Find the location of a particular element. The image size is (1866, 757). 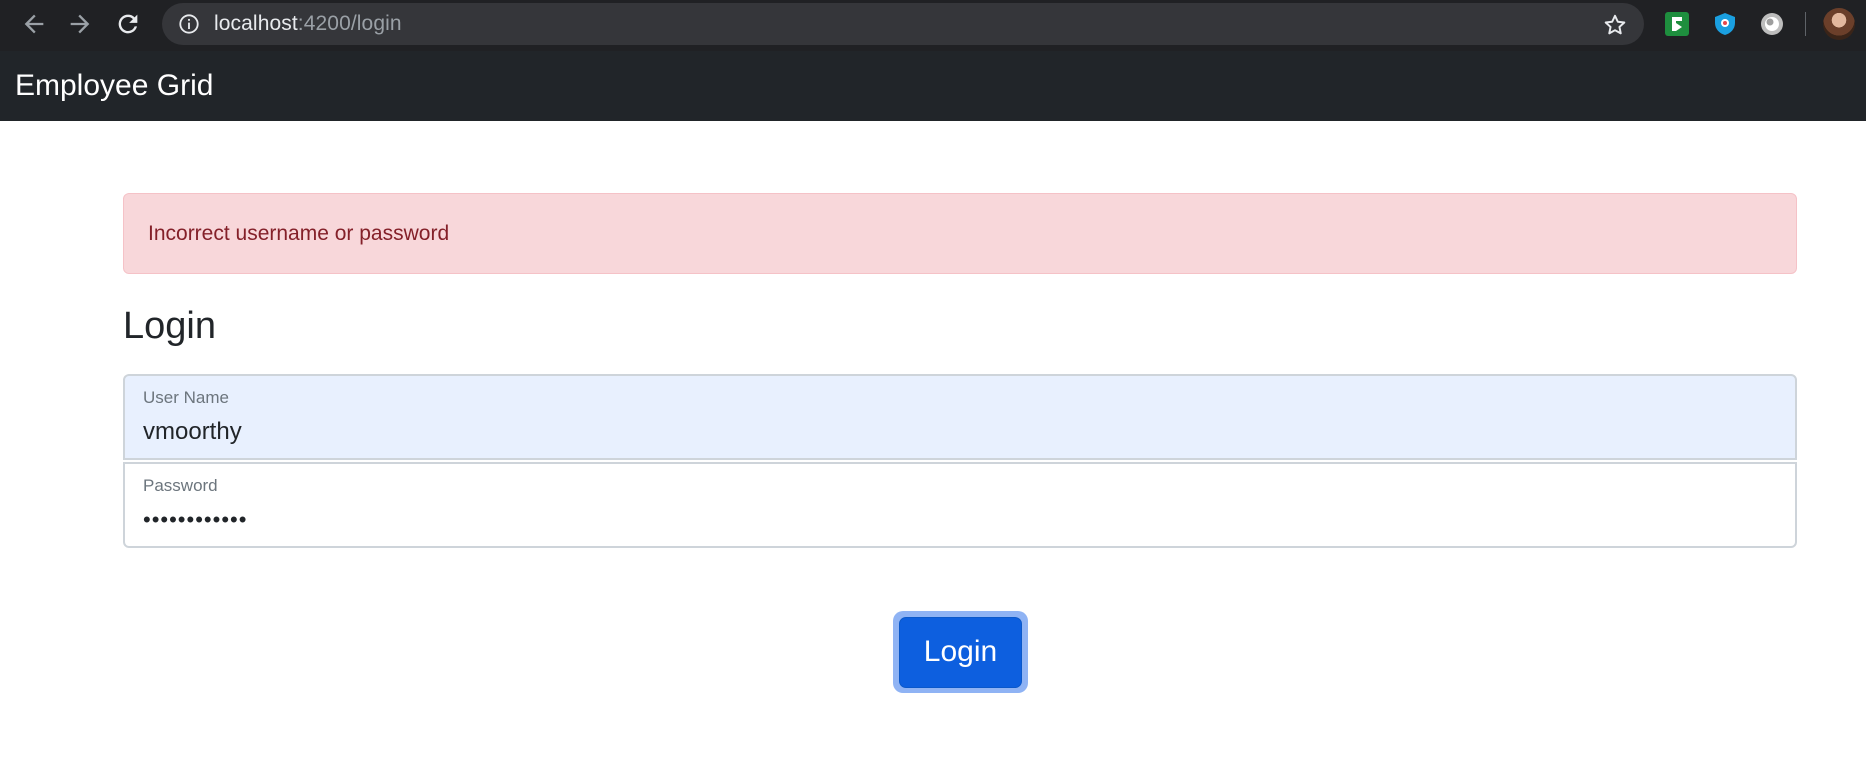

url-host: localhost is located at coordinates (256, 23).